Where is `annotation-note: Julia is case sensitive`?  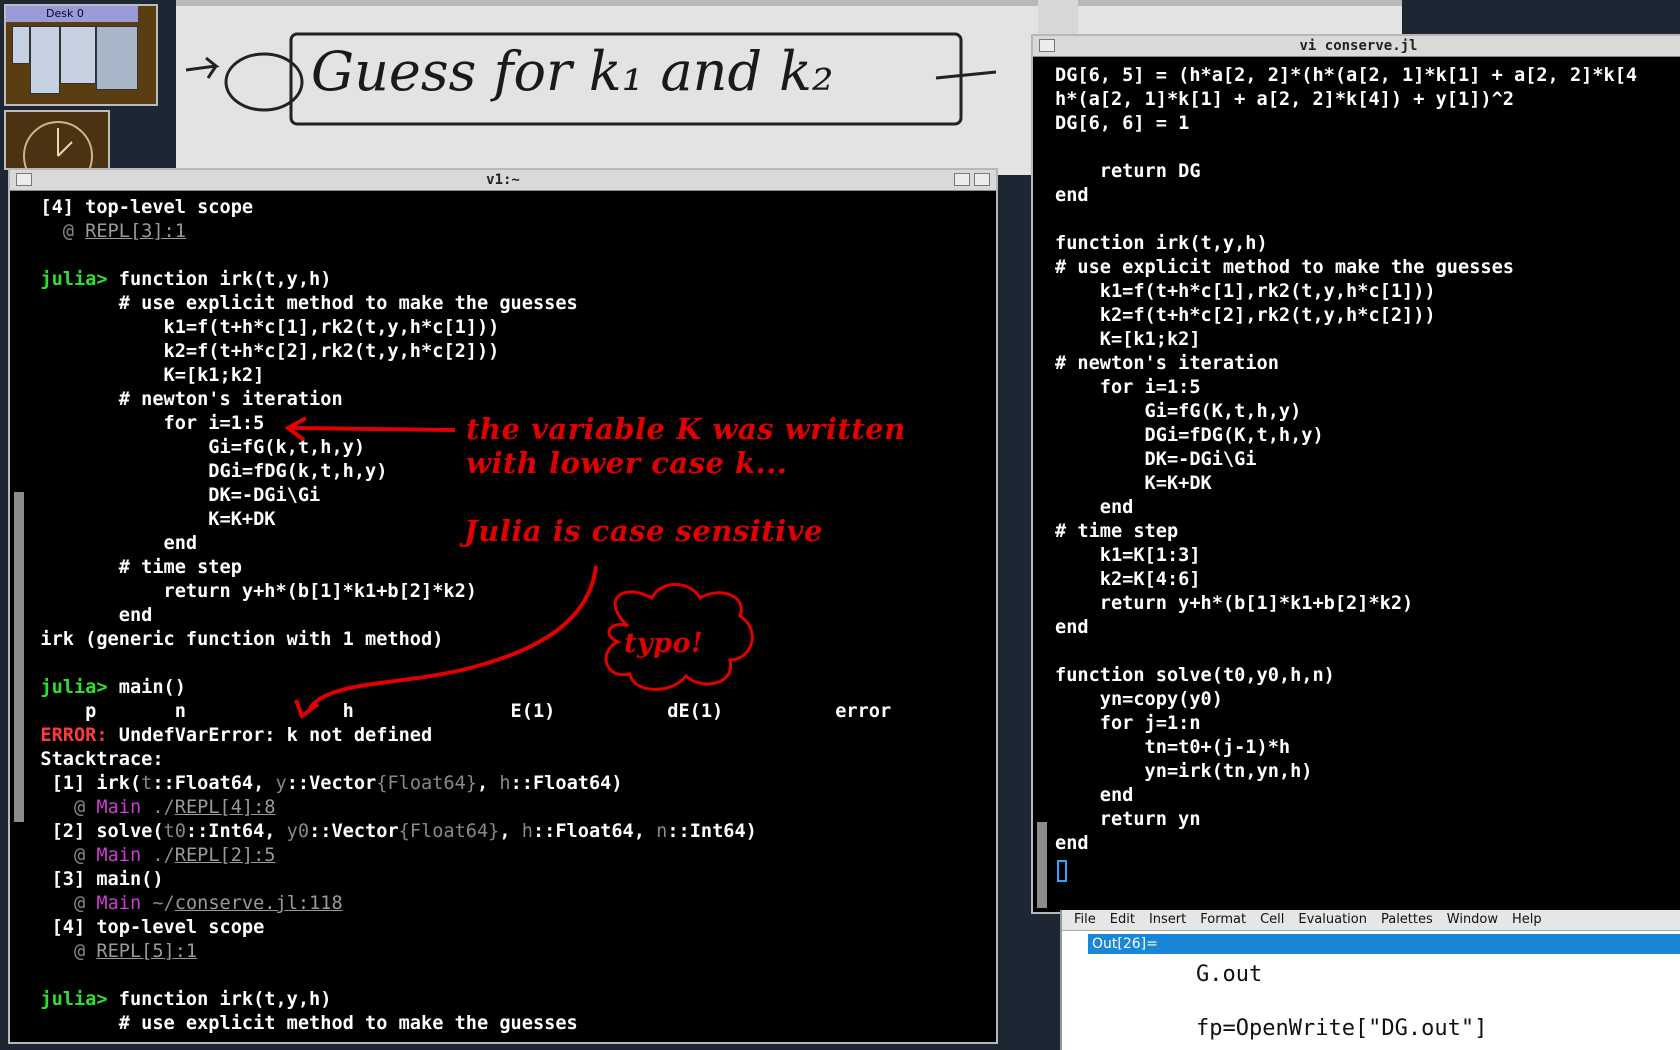 annotation-note: Julia is case sensitive is located at coordinates (643, 531).